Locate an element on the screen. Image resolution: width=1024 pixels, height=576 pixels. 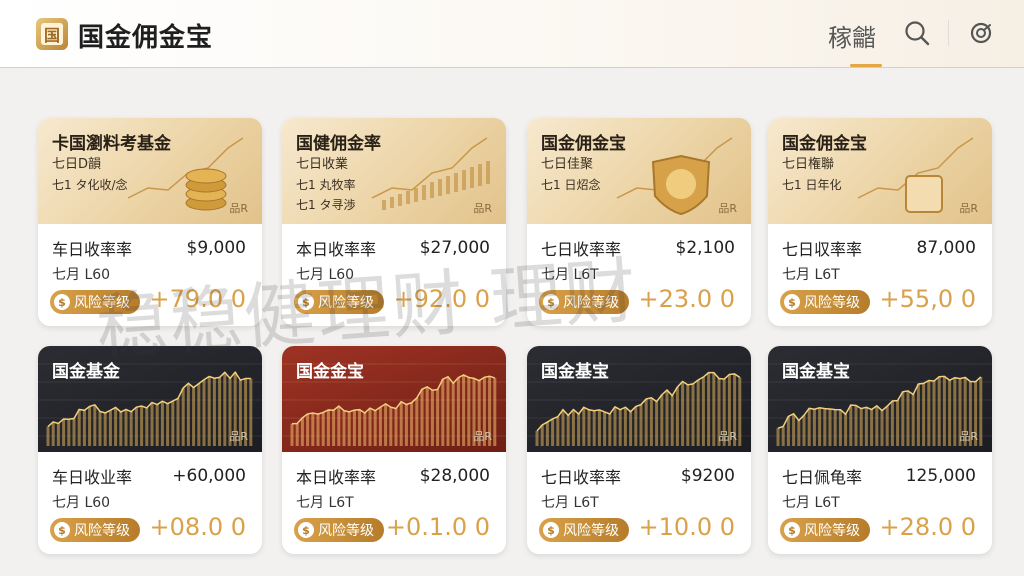
card-banner-subtitle: 七1 丸牧率 is located at coordinates (326, 185).